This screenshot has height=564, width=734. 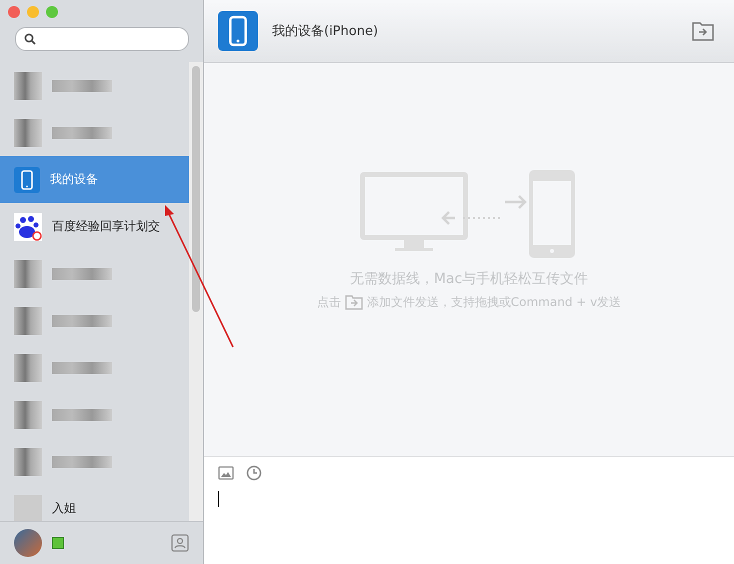 I want to click on contact-item: 百度经验回享计划交, so click(x=94, y=226).